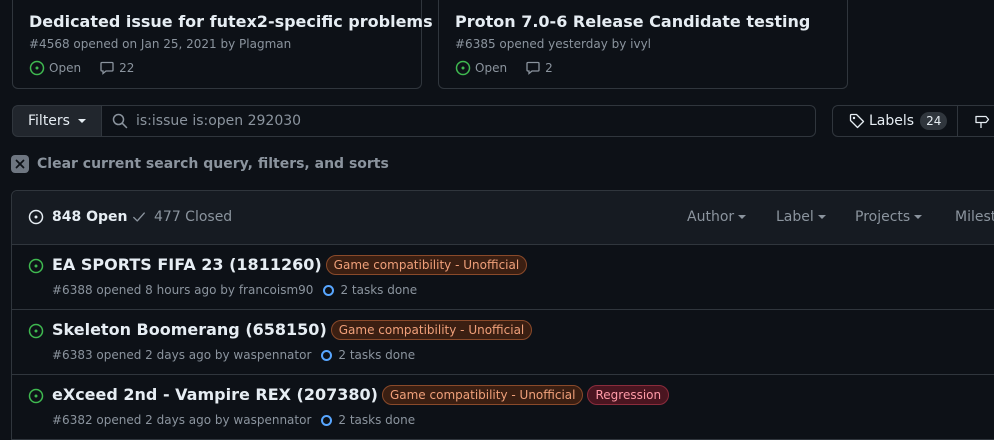  I want to click on projects-filter-label: Projects, so click(883, 217).